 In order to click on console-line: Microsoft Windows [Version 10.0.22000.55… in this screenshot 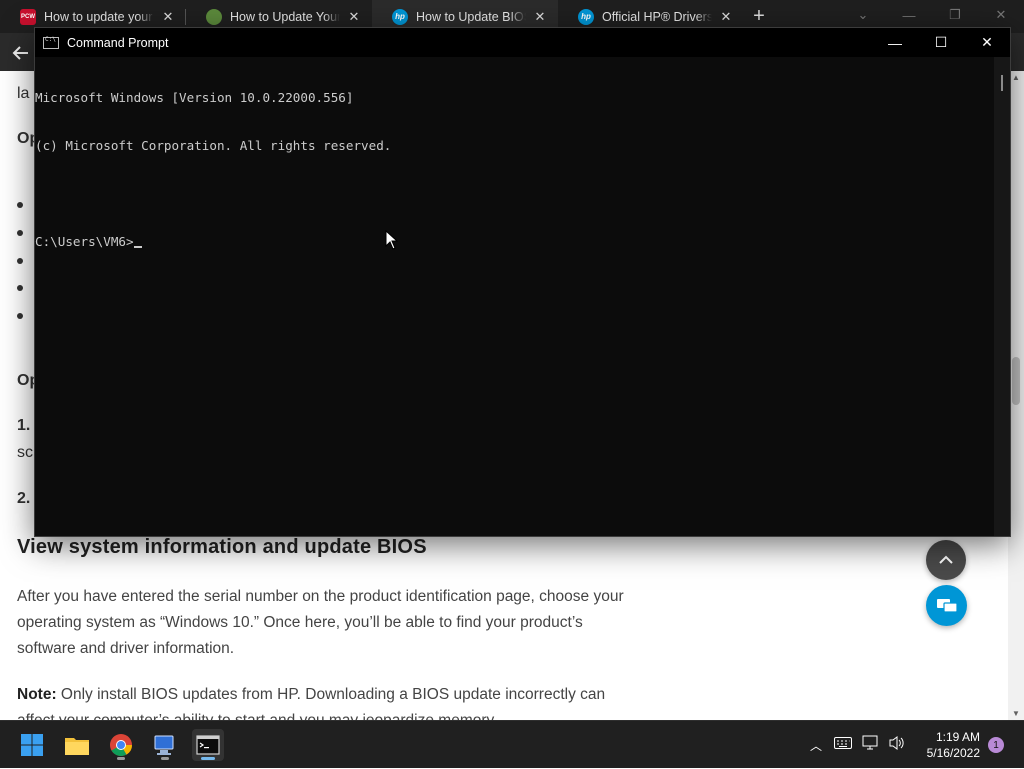, I will do `click(194, 97)`.